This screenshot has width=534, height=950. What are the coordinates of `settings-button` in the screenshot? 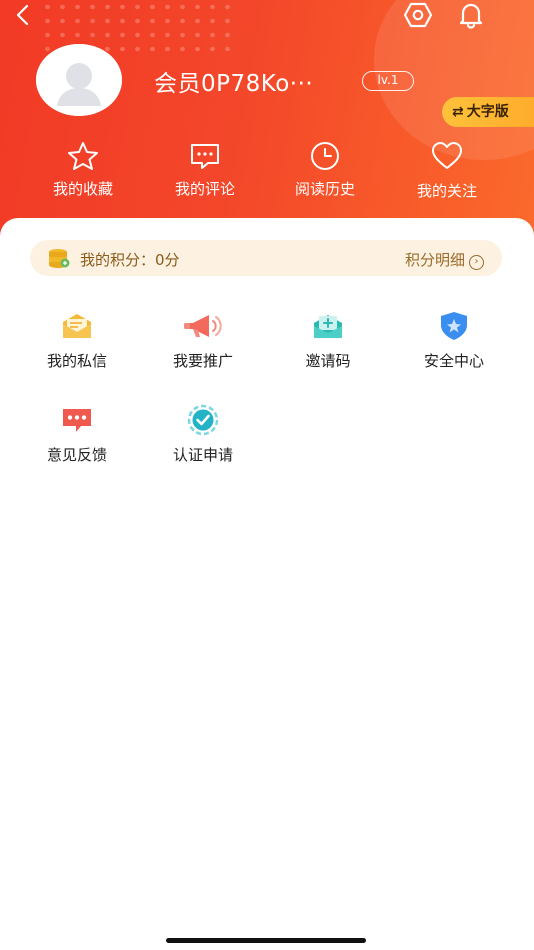 It's located at (418, 15).